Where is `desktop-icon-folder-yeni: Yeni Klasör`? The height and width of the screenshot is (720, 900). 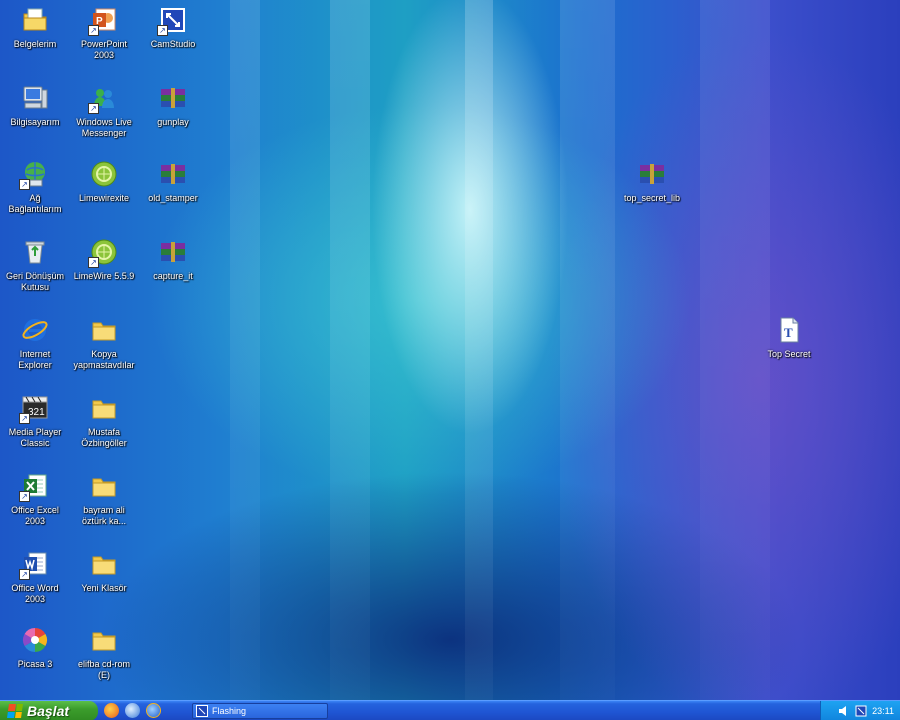
desktop-icon-folder-yeni: Yeni Klasör is located at coordinates (104, 571).